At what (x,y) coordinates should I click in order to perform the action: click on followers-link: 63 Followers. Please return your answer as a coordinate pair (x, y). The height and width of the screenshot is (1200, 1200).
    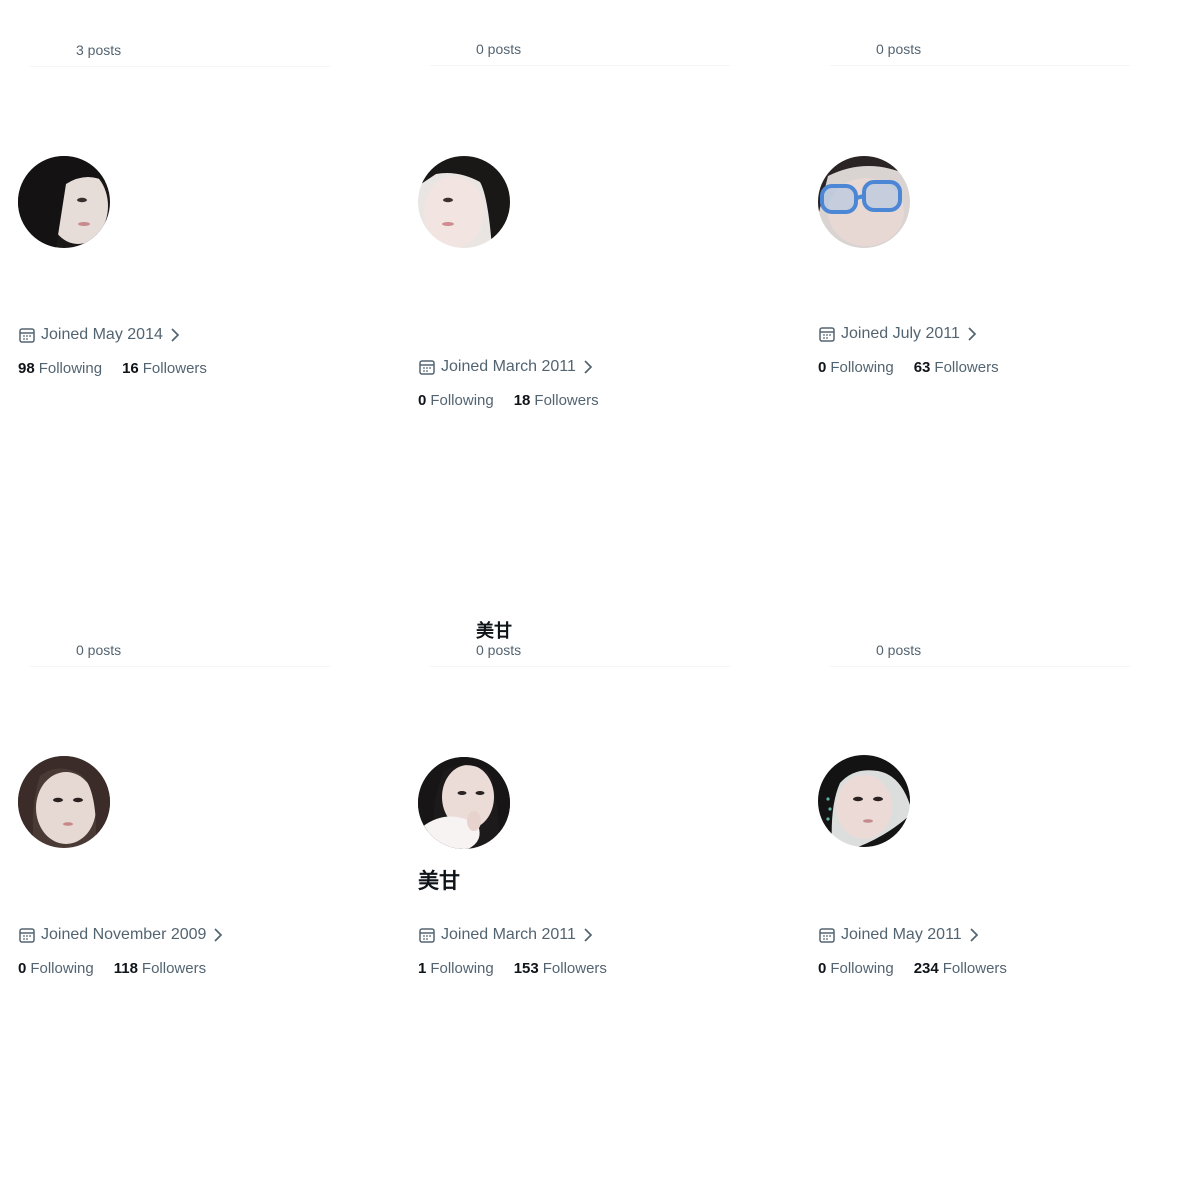
    Looking at the image, I should click on (956, 367).